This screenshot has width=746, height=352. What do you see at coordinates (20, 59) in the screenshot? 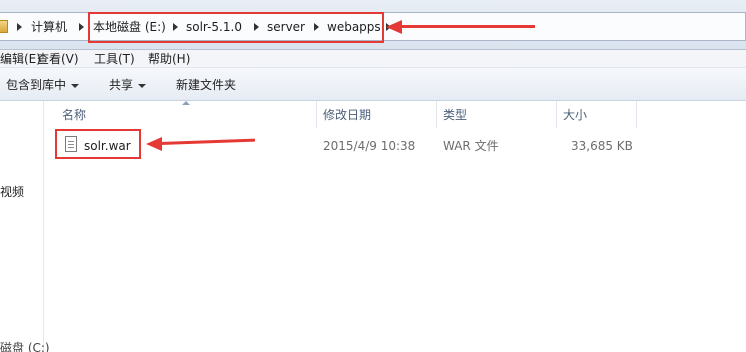
I see `menu-edit: 编辑(E)` at bounding box center [20, 59].